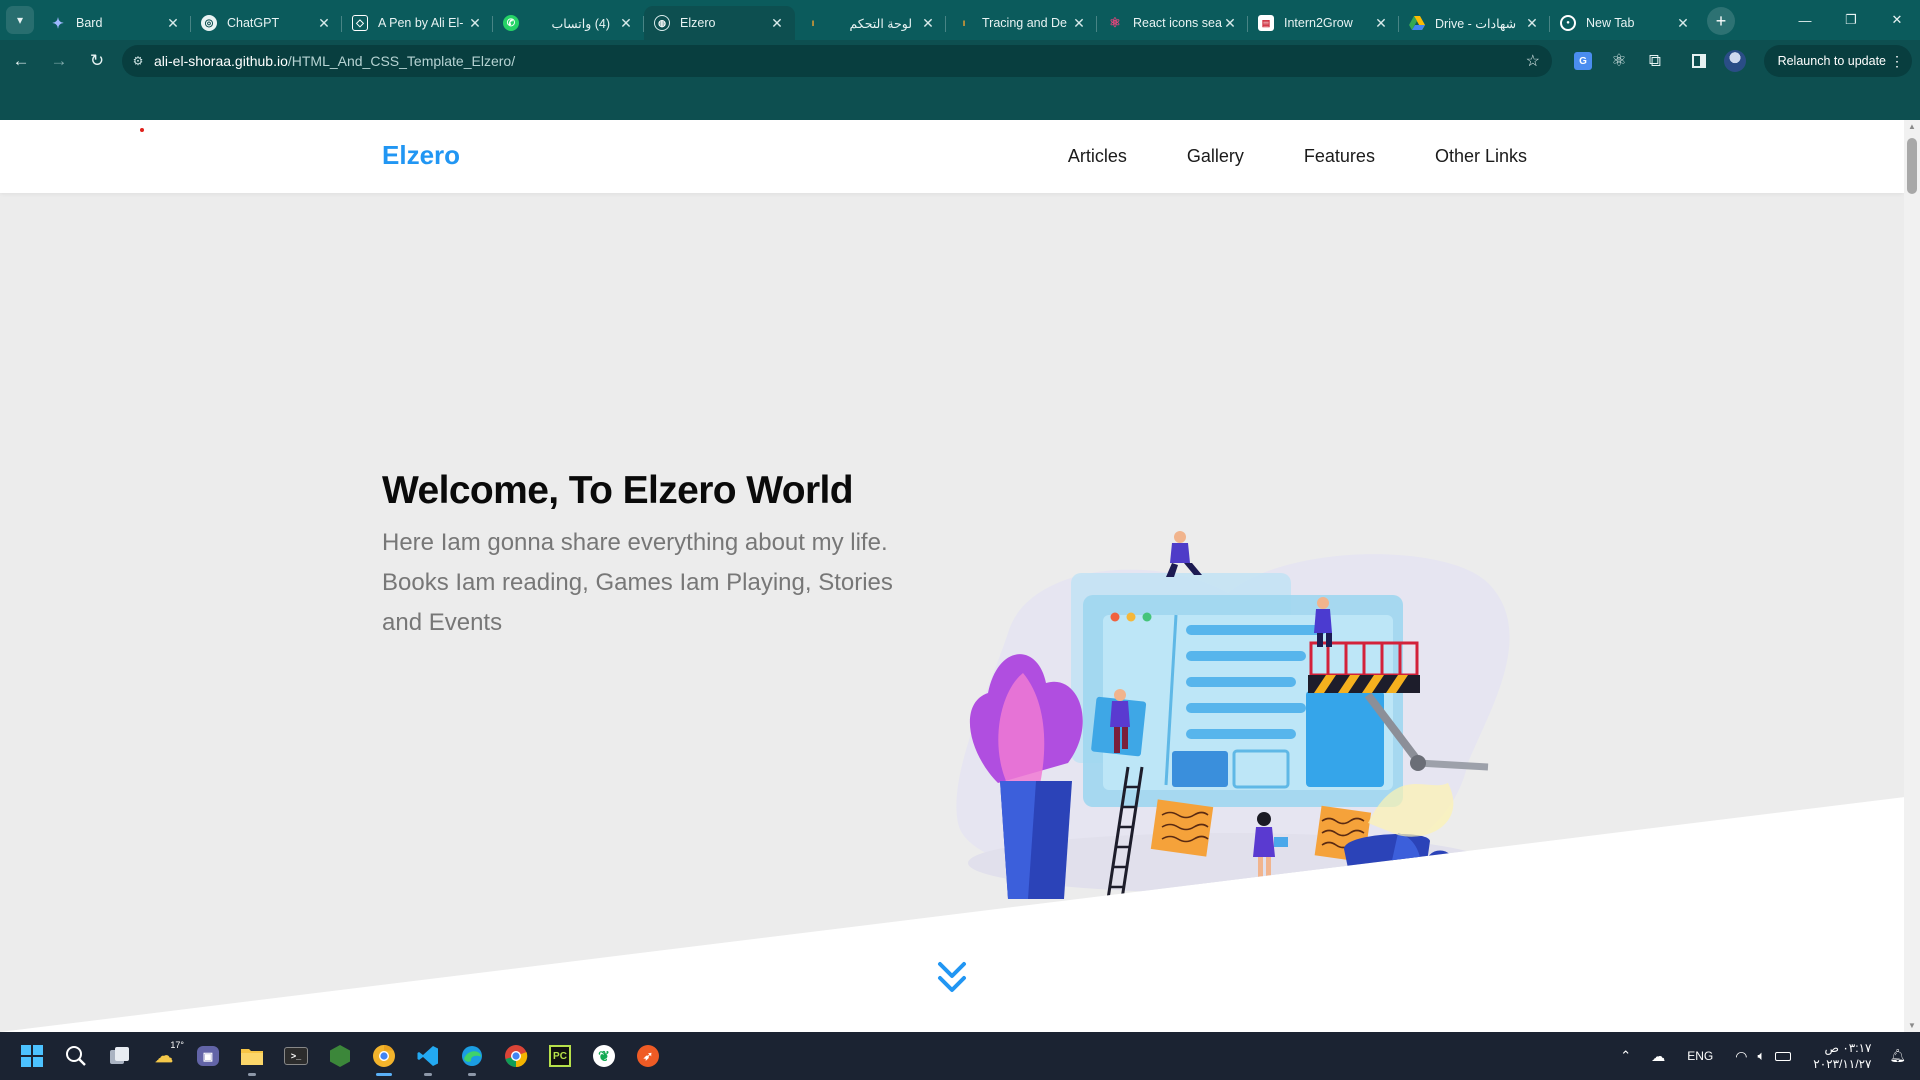 The width and height of the screenshot is (1920, 1080). Describe the element at coordinates (1625, 1056) in the screenshot. I see `chevron-up-icon: ⌃` at that location.